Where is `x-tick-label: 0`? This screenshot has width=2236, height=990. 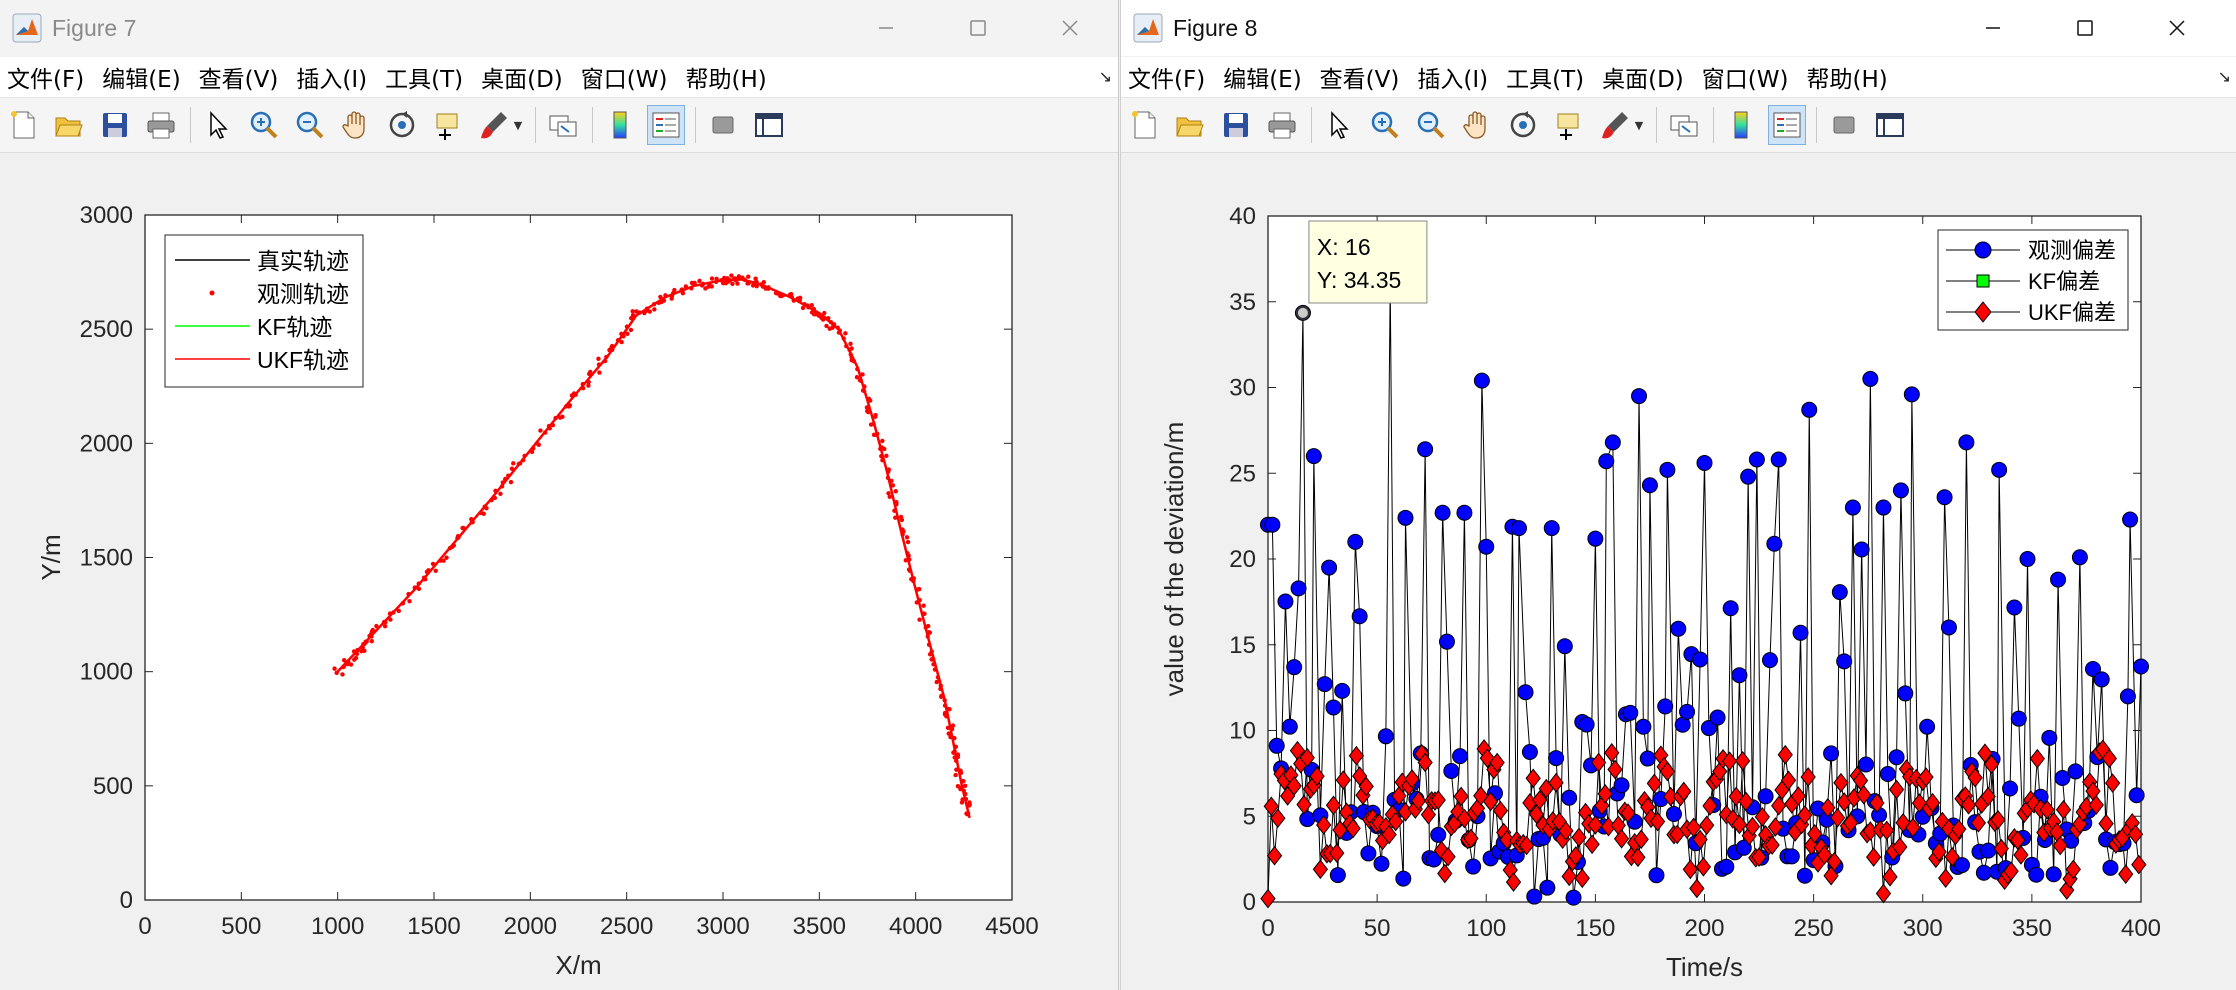
x-tick-label: 0 is located at coordinates (144, 926).